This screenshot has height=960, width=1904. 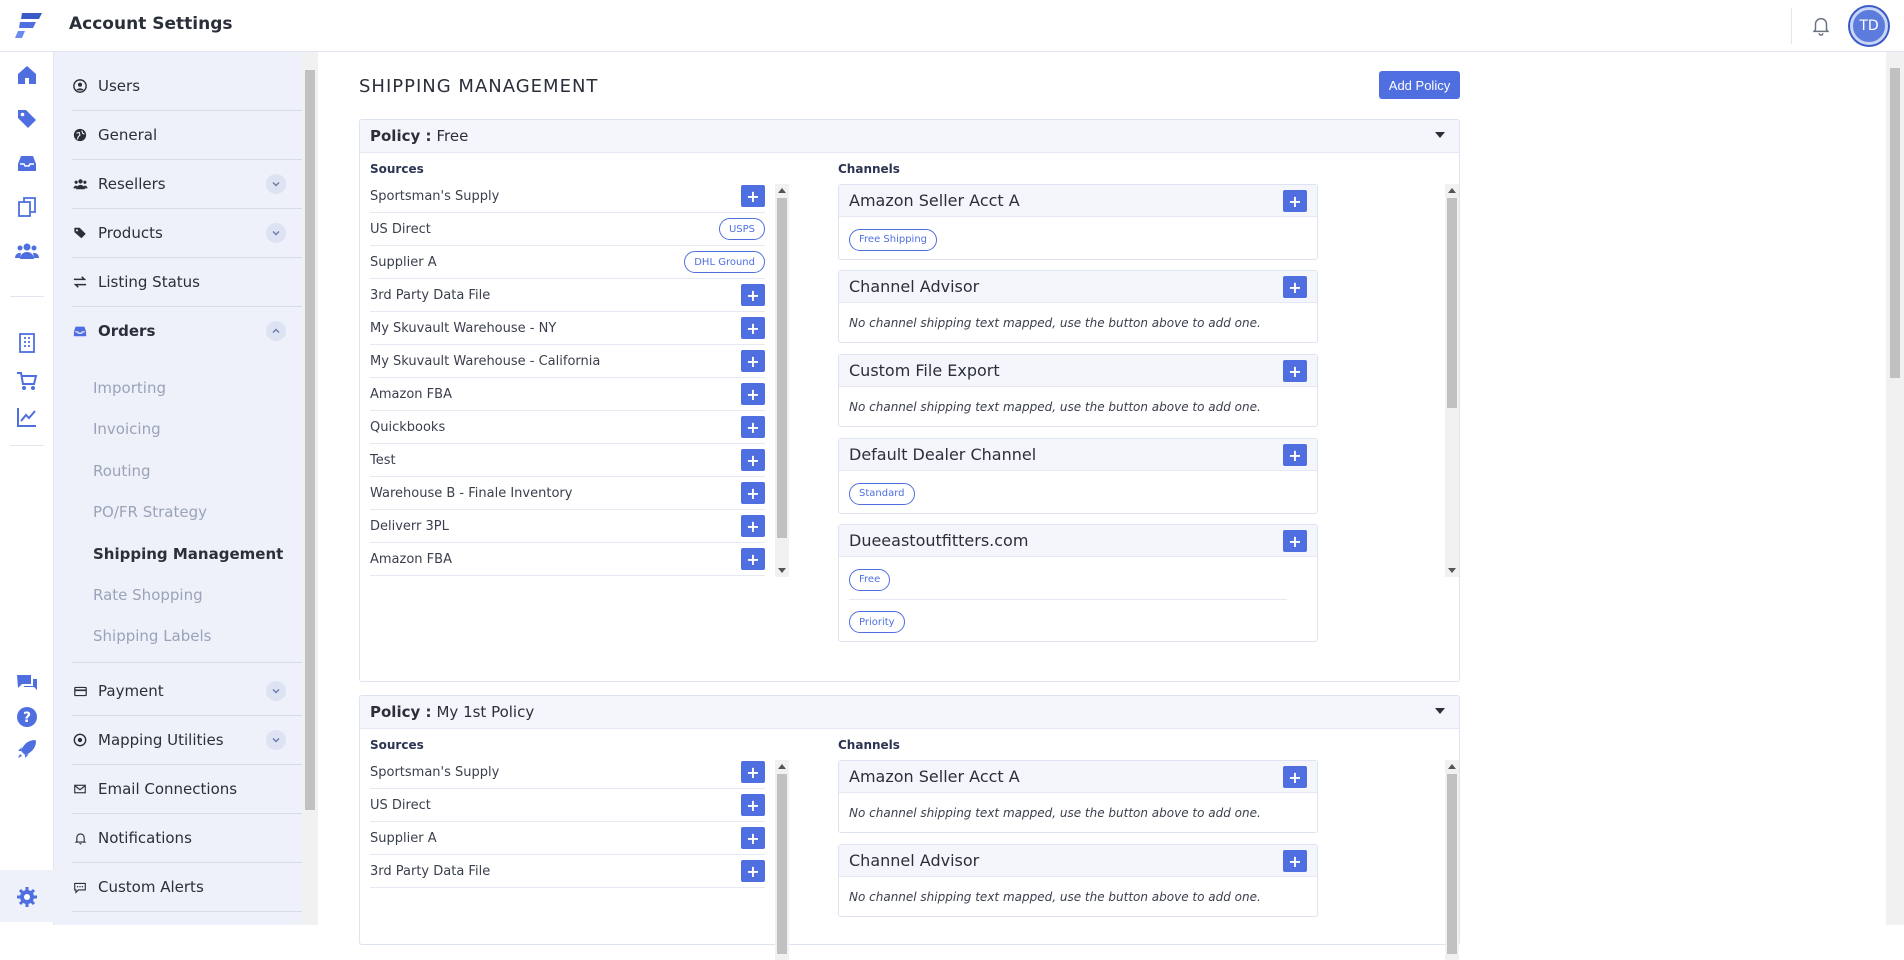 I want to click on subnav-routing: Routing, so click(x=122, y=471).